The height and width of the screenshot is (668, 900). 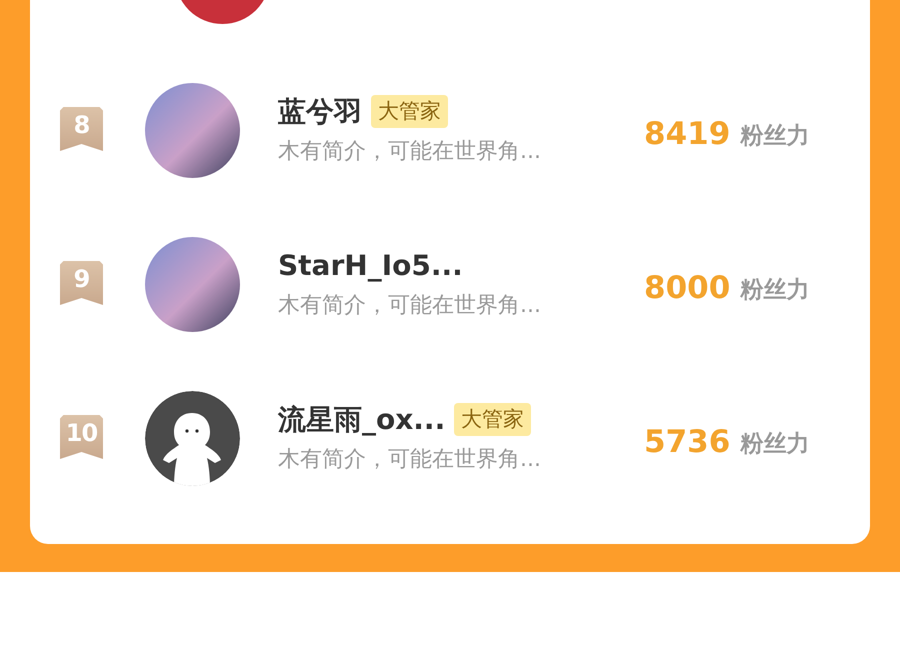 What do you see at coordinates (192, 438) in the screenshot?
I see `default-avatar-icon` at bounding box center [192, 438].